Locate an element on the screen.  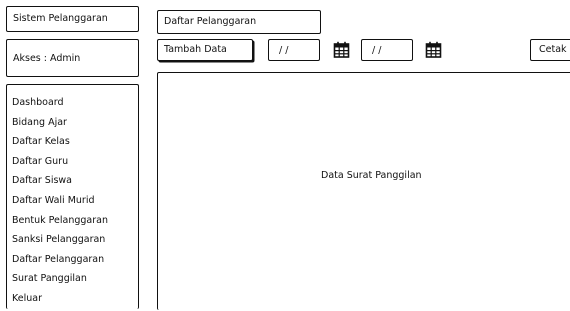
sidebar-item-daftar-guru: Daftar Guru is located at coordinates (60, 162).